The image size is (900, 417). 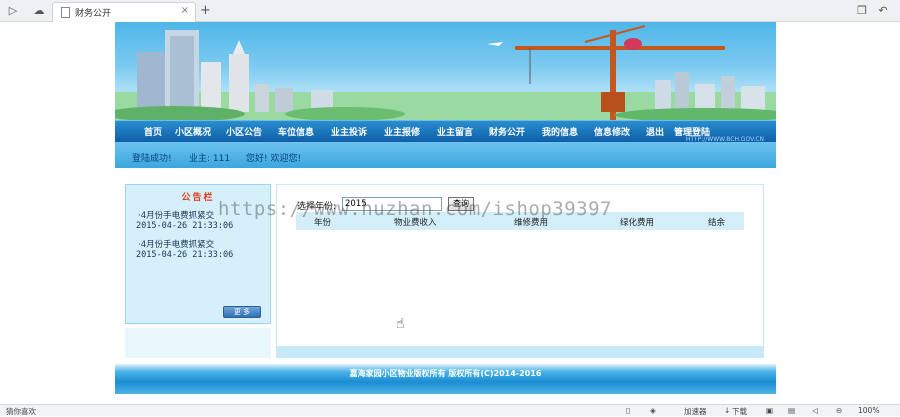 What do you see at coordinates (628, 410) in the screenshot?
I see `phone-icon: ▯` at bounding box center [628, 410].